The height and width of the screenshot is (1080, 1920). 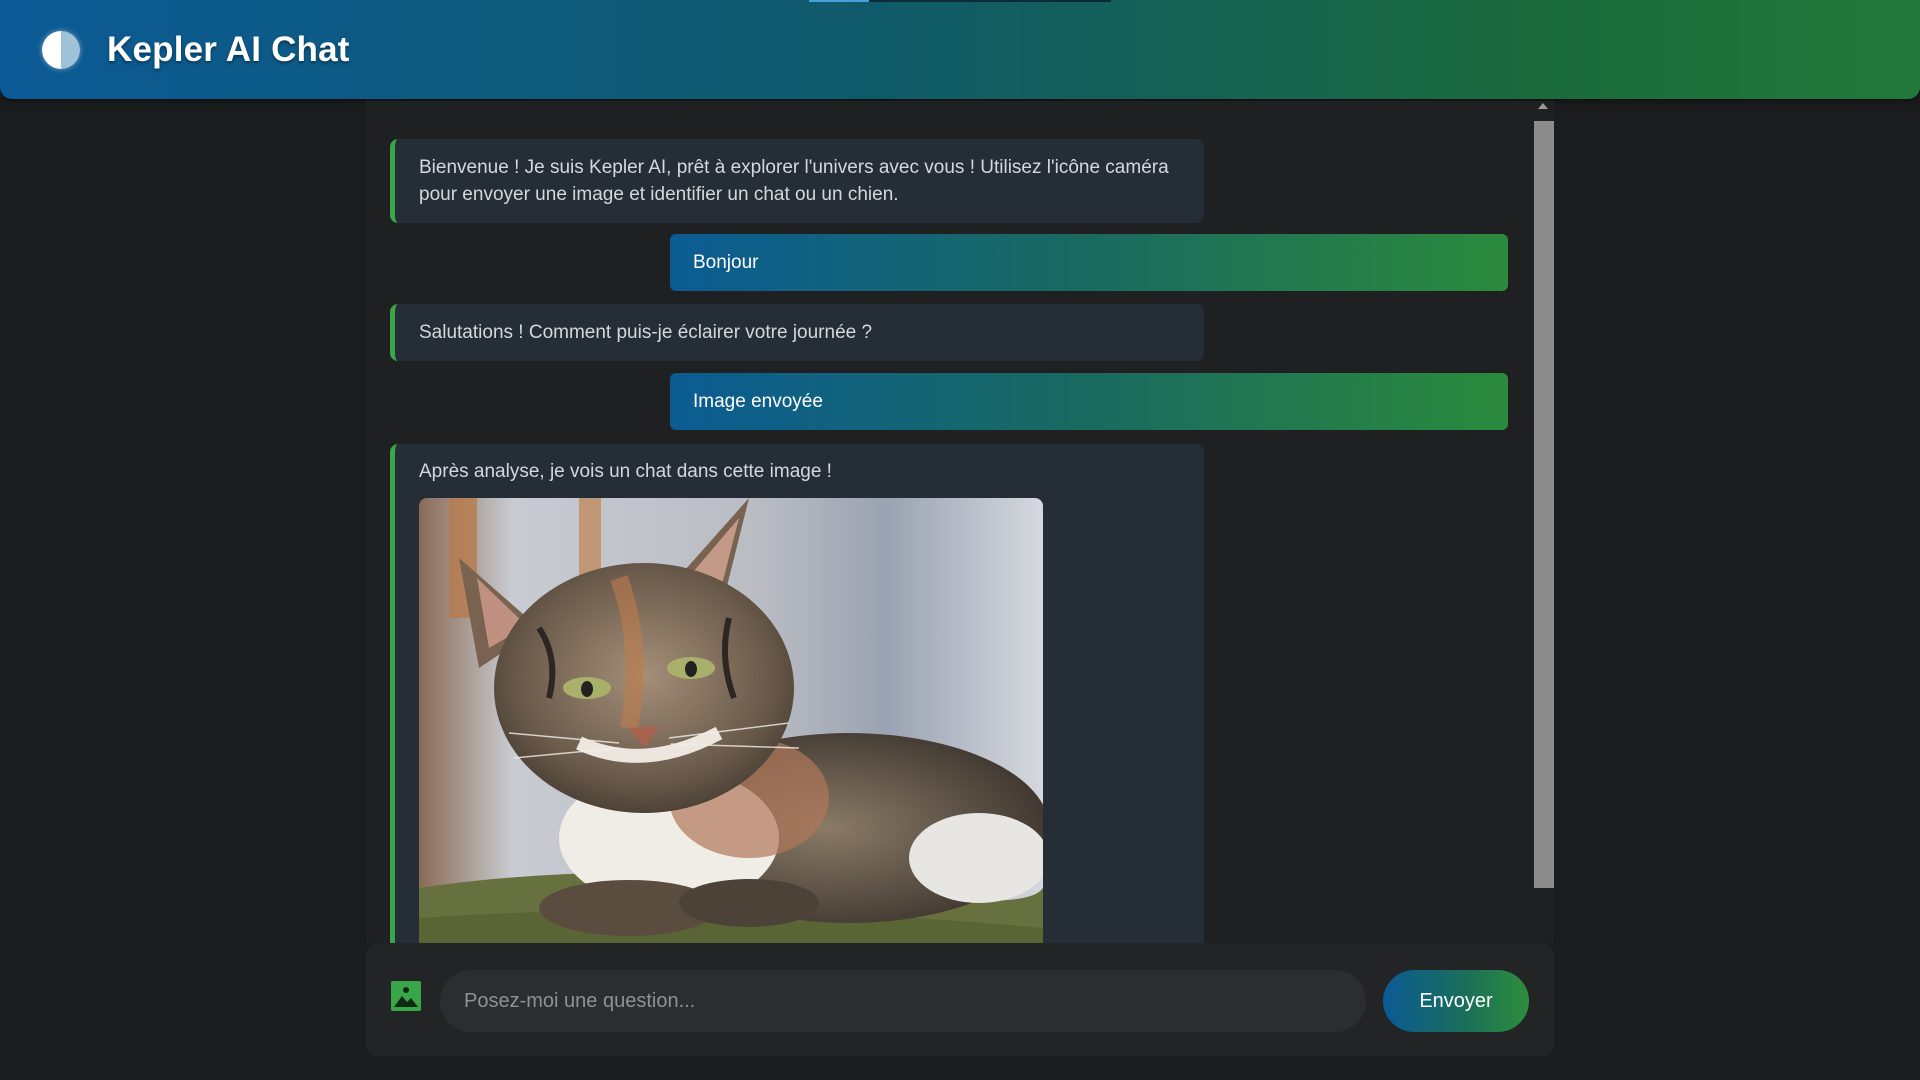 I want to click on cat-photo, so click(x=731, y=720).